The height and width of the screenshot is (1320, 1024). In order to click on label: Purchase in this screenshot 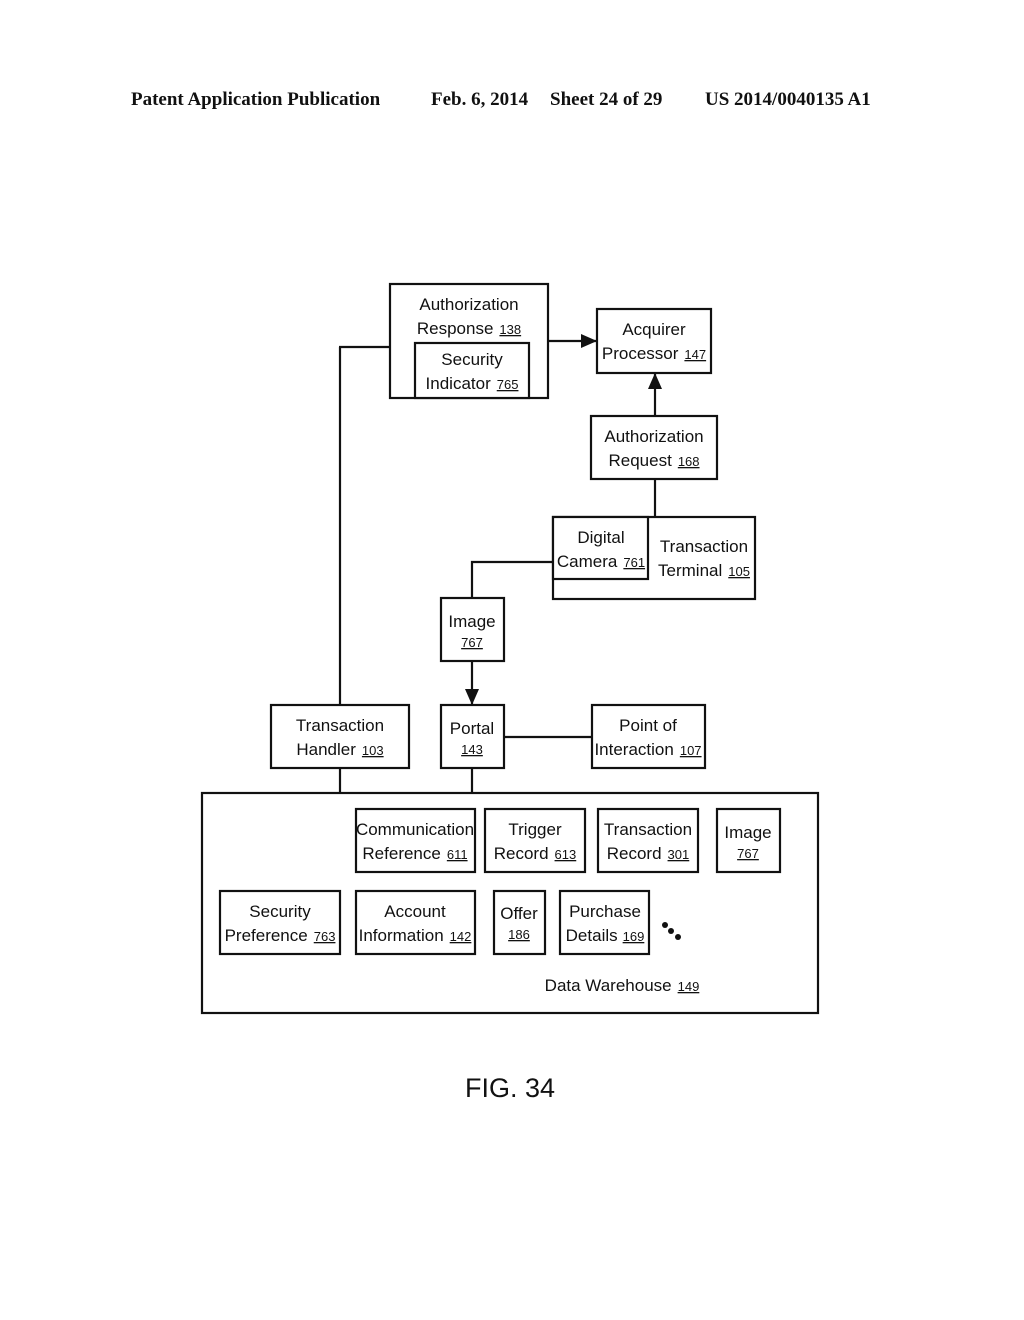, I will do `click(605, 911)`.